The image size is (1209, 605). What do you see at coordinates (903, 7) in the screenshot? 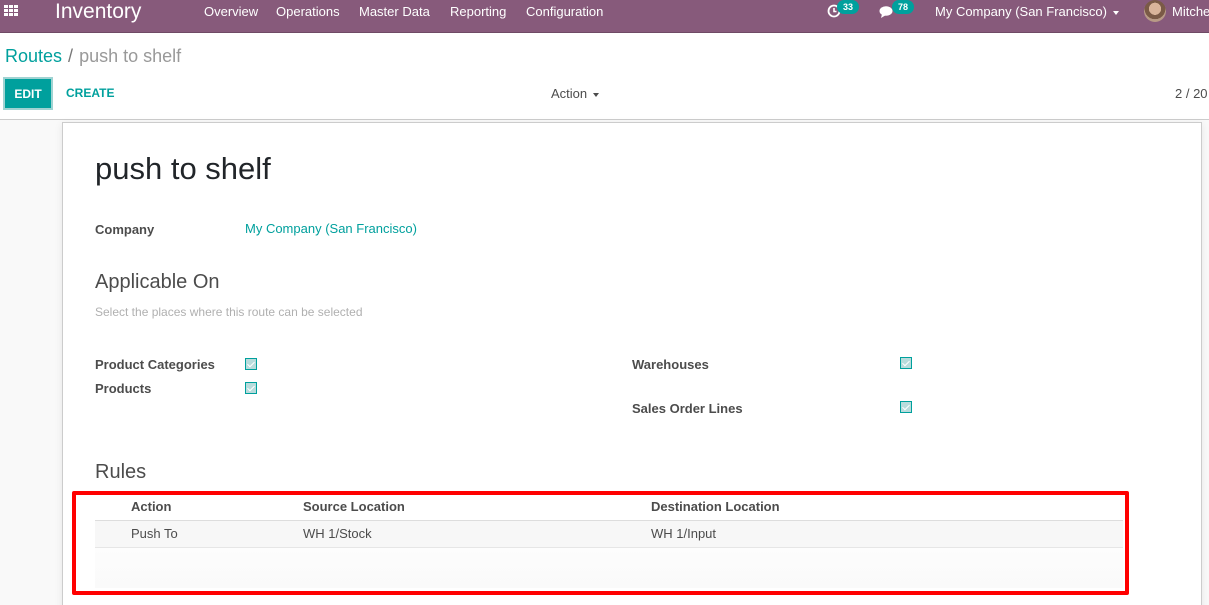
I see `messages-count-badge: 78` at bounding box center [903, 7].